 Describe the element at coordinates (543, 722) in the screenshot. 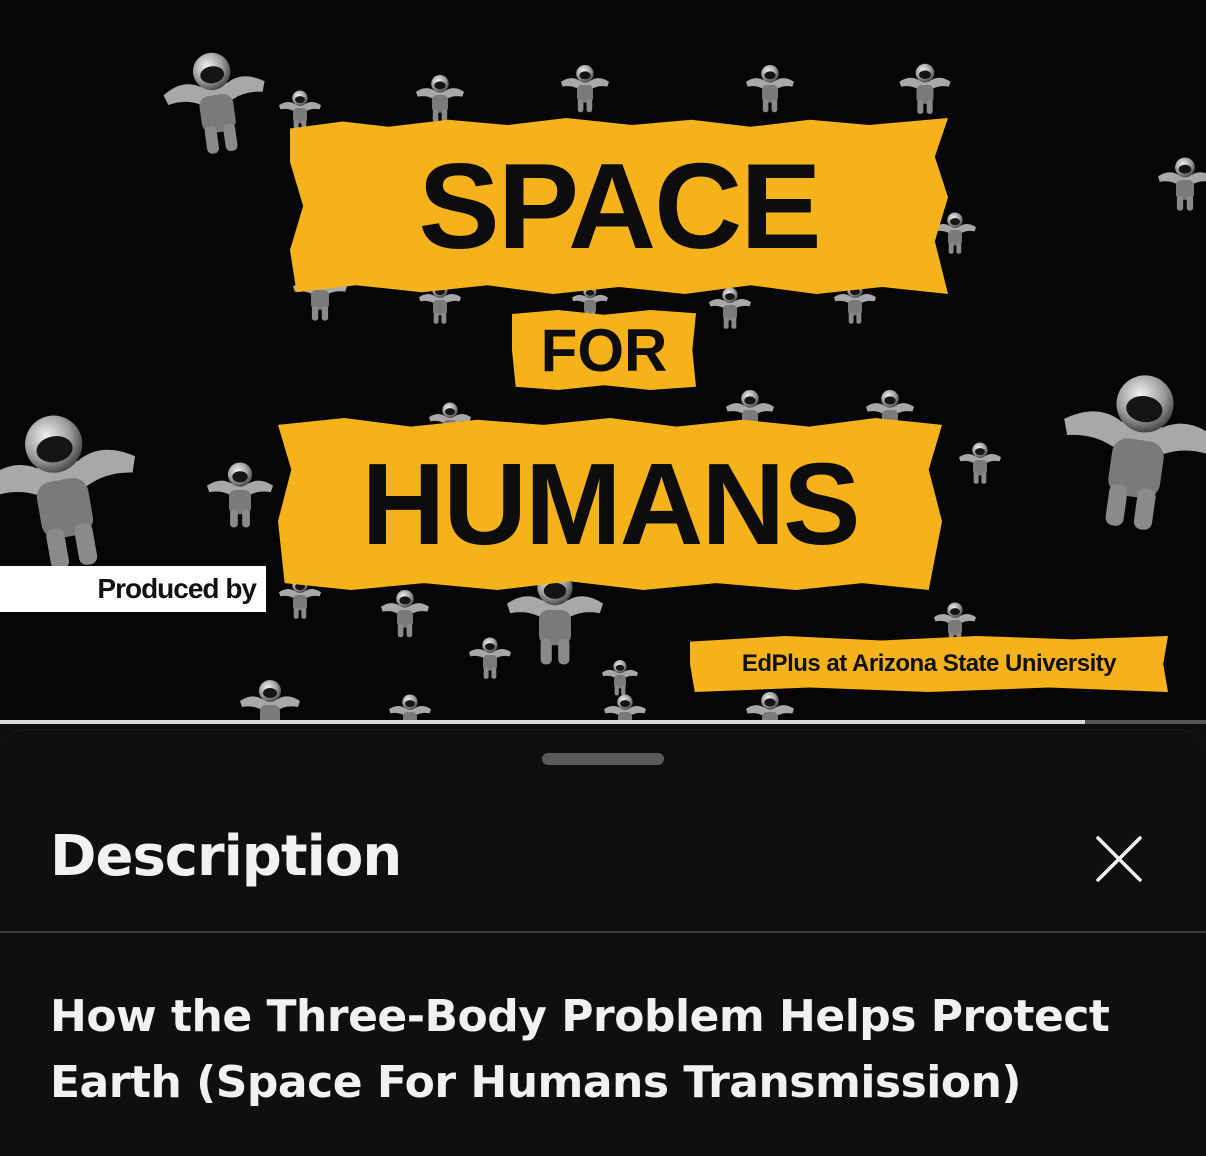

I see `video-progress-fill` at that location.